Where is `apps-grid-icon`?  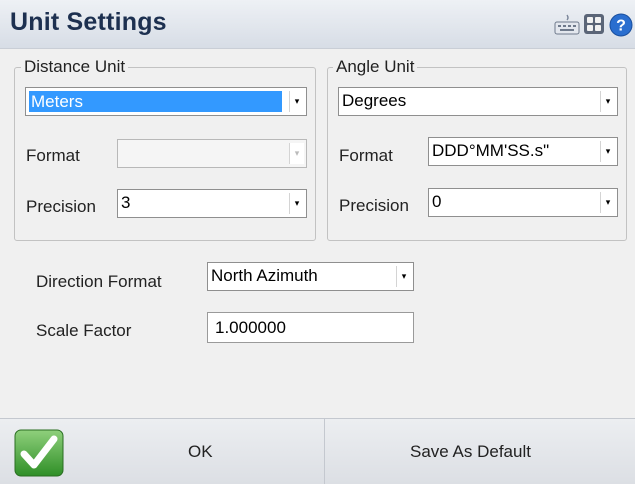 apps-grid-icon is located at coordinates (594, 26).